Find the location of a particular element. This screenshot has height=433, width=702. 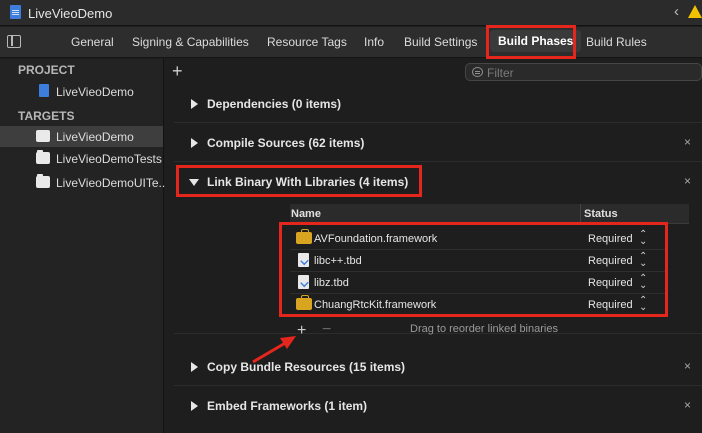

annotation-arrow-icon is located at coordinates (274, 350).